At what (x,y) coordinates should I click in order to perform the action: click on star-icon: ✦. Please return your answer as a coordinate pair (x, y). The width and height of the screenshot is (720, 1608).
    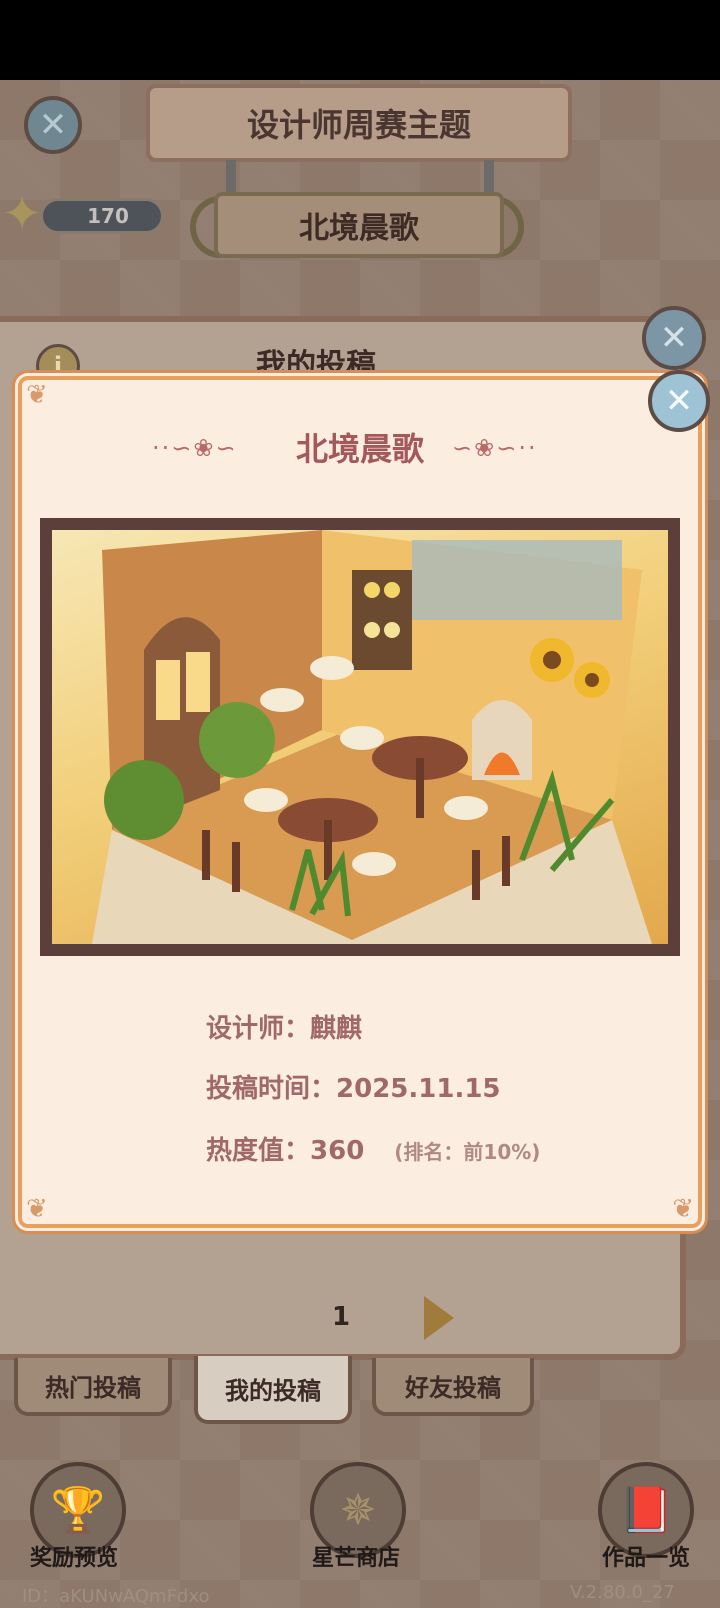
    Looking at the image, I should click on (22, 214).